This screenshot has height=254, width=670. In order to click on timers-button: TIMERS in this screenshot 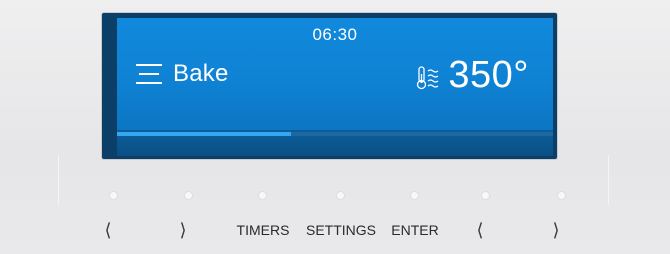, I will do `click(263, 230)`.